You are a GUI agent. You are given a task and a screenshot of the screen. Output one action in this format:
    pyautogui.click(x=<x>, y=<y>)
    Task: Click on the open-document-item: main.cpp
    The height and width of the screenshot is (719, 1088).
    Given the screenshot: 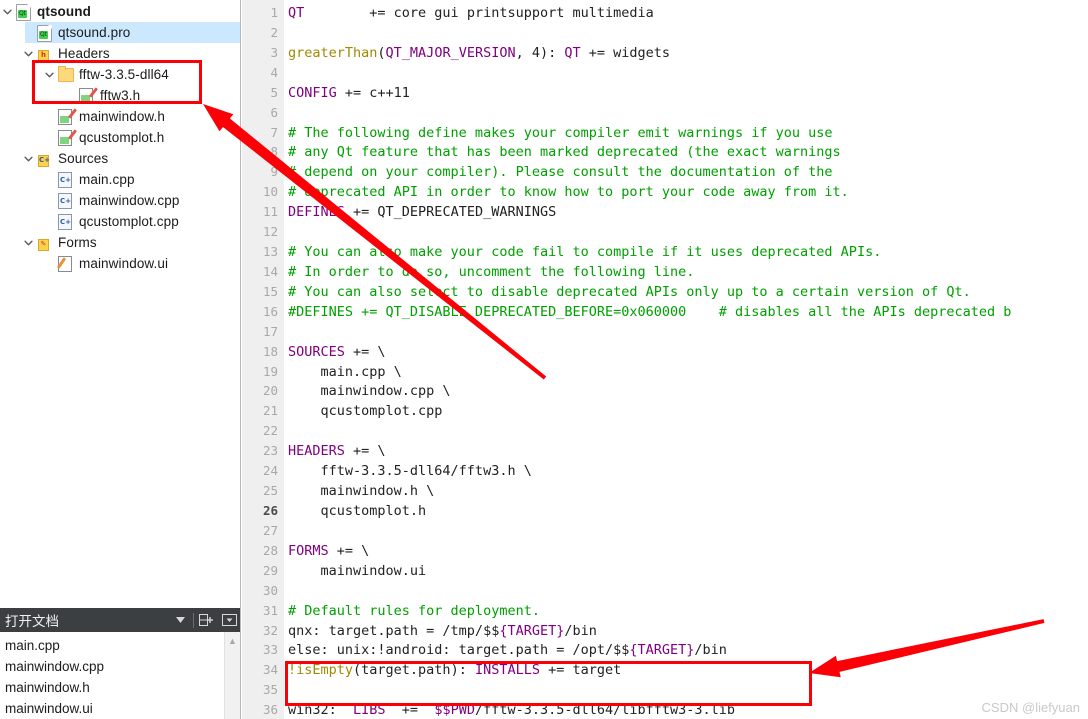 What is the action you would take?
    pyautogui.click(x=112, y=645)
    